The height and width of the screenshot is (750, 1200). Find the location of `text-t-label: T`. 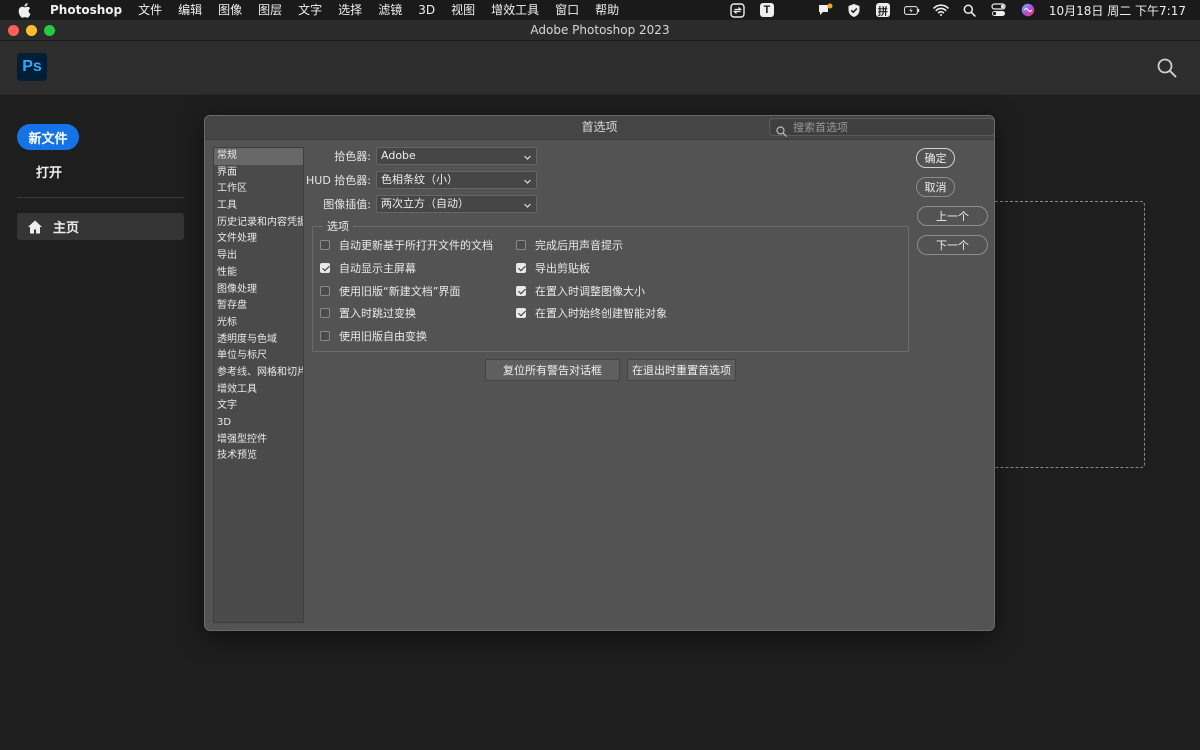

text-t-label: T is located at coordinates (766, 10).